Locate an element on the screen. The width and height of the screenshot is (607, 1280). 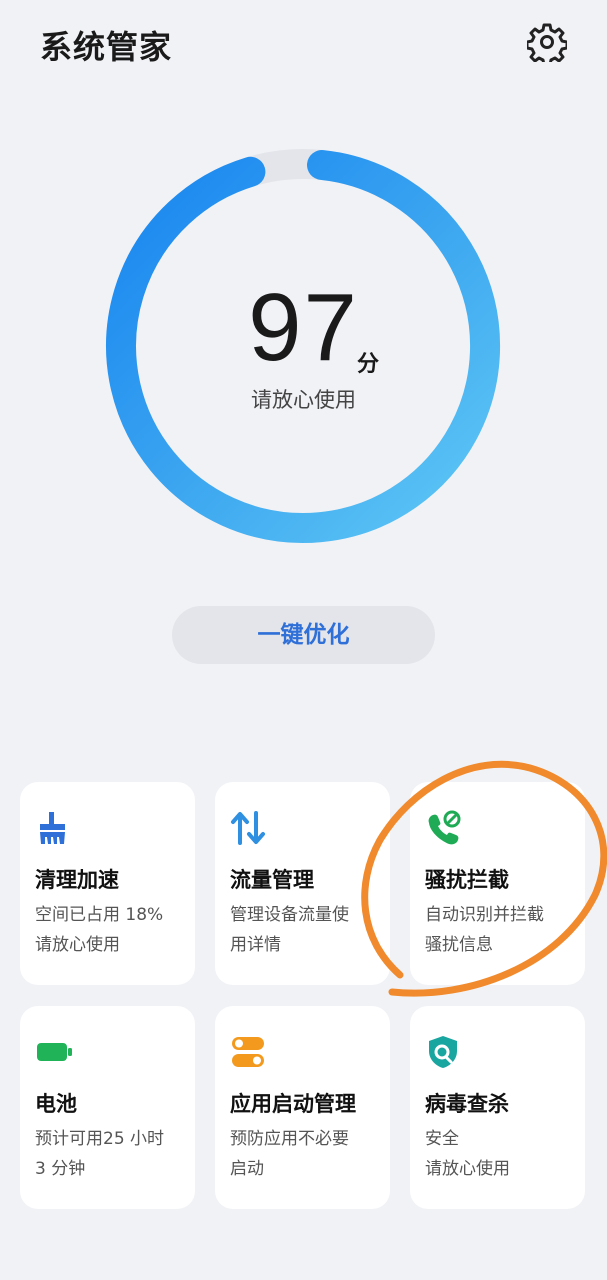
toggle-icon is located at coordinates (248, 1052).